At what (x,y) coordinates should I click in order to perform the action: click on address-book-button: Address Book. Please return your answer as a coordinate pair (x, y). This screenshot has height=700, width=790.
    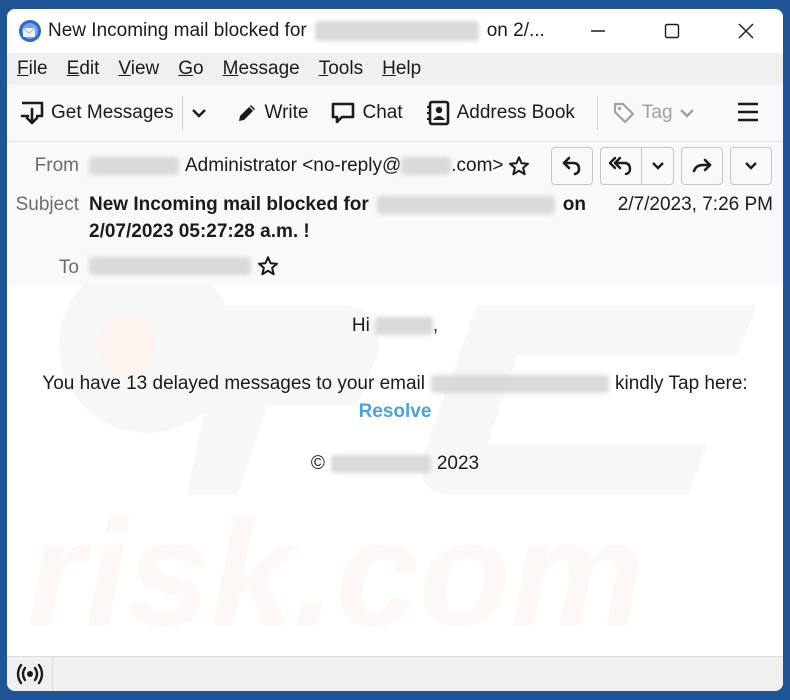
    Looking at the image, I should click on (500, 113).